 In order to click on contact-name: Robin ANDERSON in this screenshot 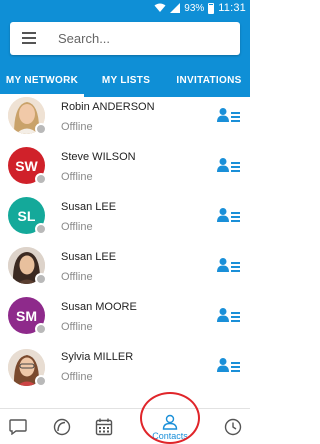, I will do `click(108, 107)`.